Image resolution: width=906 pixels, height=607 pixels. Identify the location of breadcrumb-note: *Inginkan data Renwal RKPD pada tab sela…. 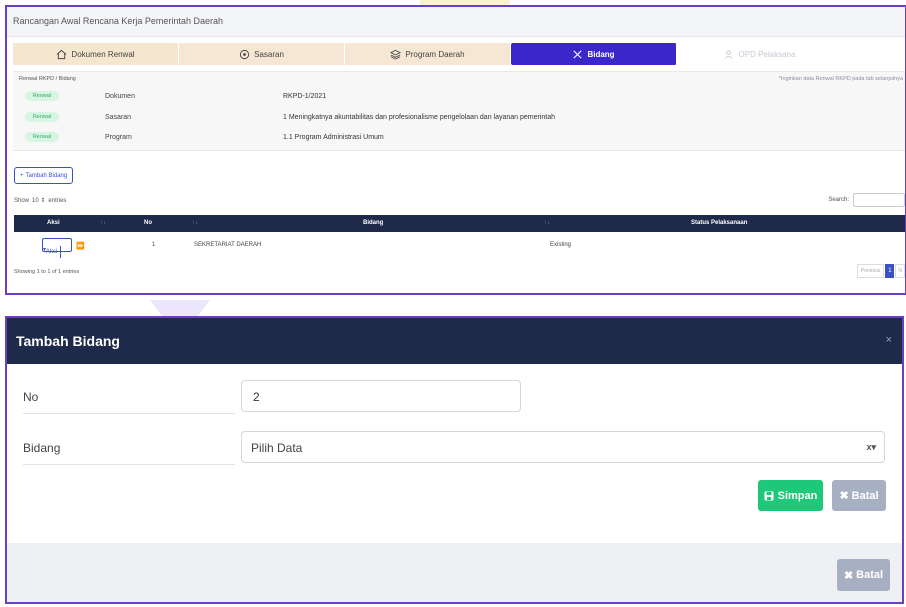
(840, 79).